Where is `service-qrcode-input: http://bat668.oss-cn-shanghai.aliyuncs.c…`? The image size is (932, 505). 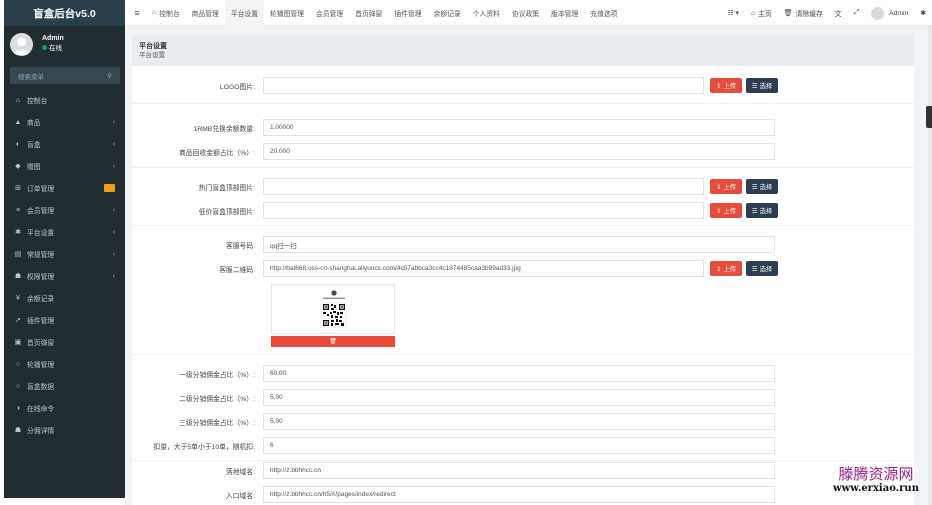 service-qrcode-input: http://bat668.oss-cn-shanghai.aliyuncs.c… is located at coordinates (483, 268).